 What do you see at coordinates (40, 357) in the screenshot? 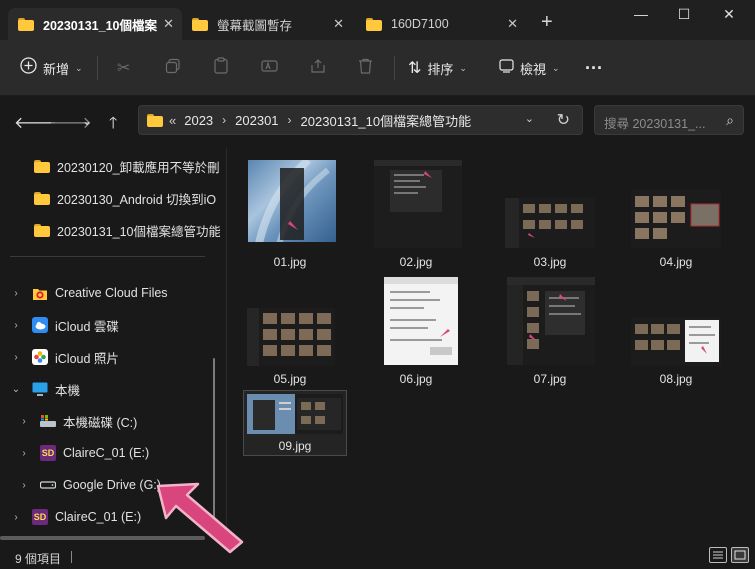
I see `icloud-photos-icon` at bounding box center [40, 357].